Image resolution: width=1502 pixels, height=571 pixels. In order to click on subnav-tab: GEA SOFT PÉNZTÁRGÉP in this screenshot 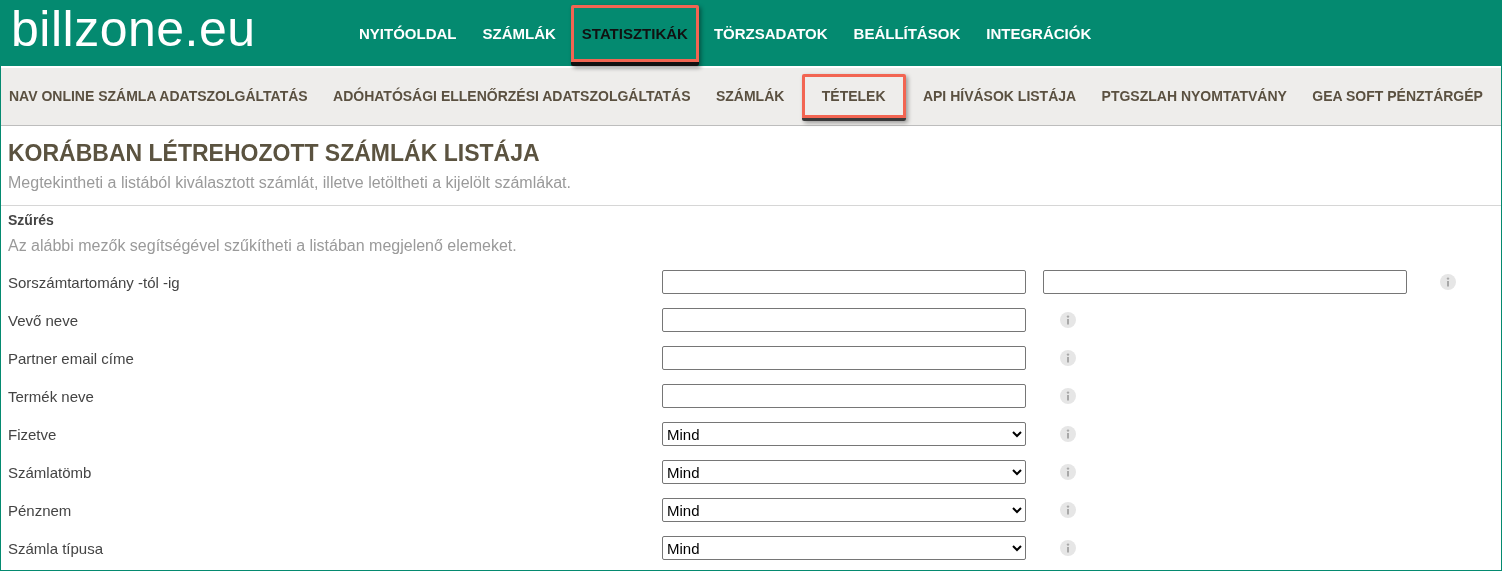, I will do `click(1397, 97)`.